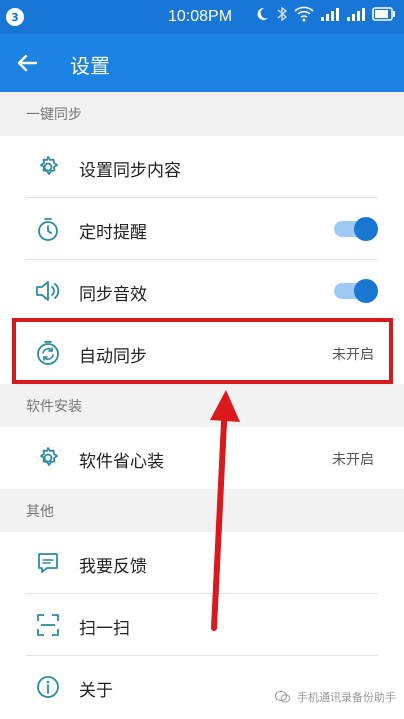 This screenshot has width=404, height=719. I want to click on arrow-left-icon, so click(27, 63).